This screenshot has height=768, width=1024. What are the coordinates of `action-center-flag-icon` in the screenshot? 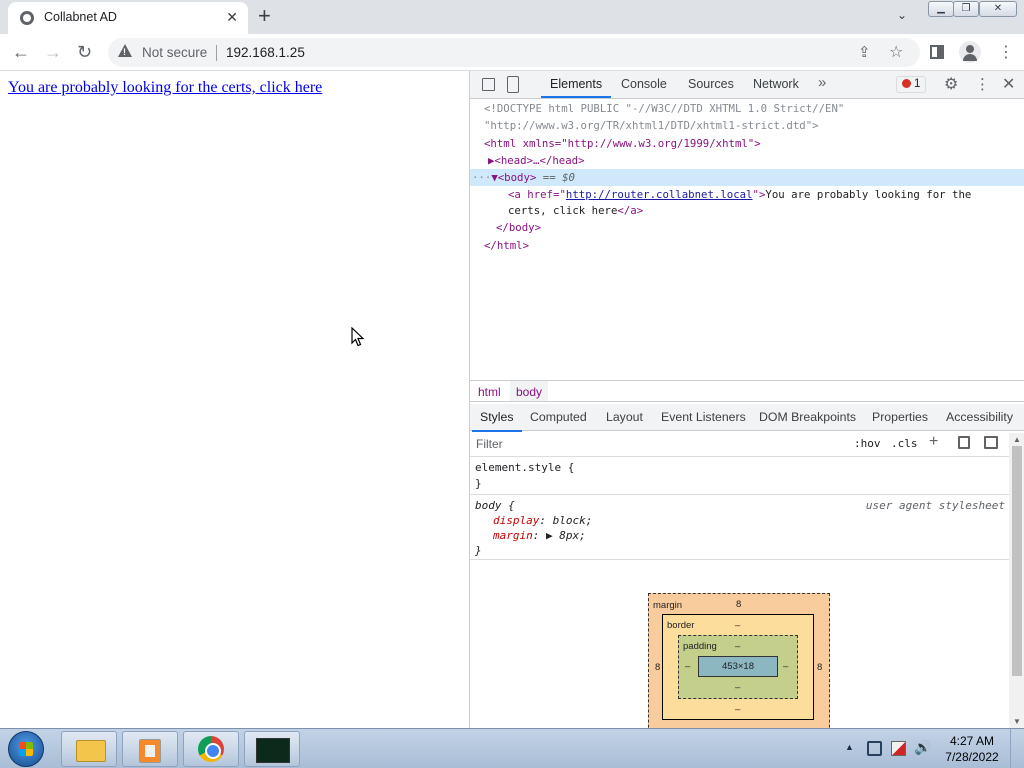 It's located at (898, 748).